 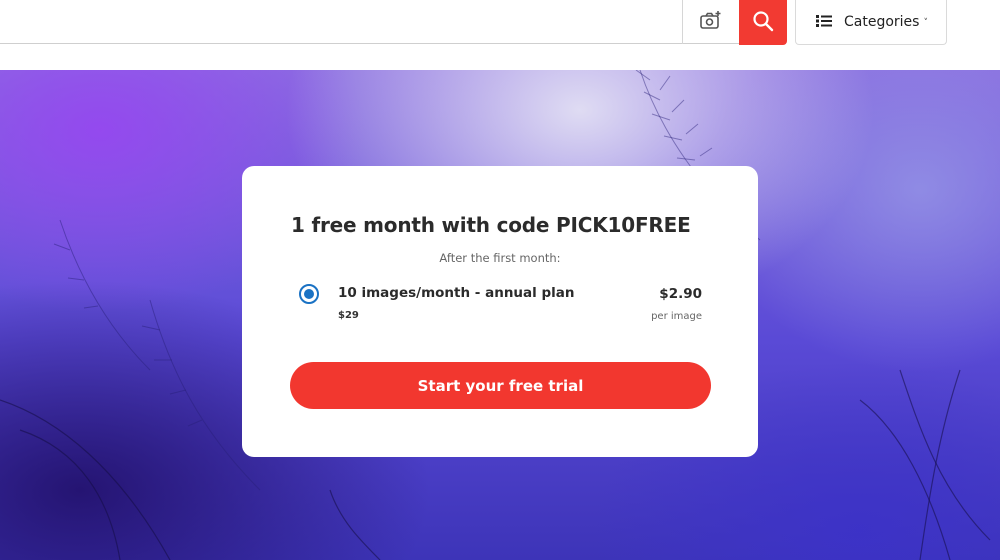 I want to click on chevron-down-icon: ˅, so click(x=925, y=23).